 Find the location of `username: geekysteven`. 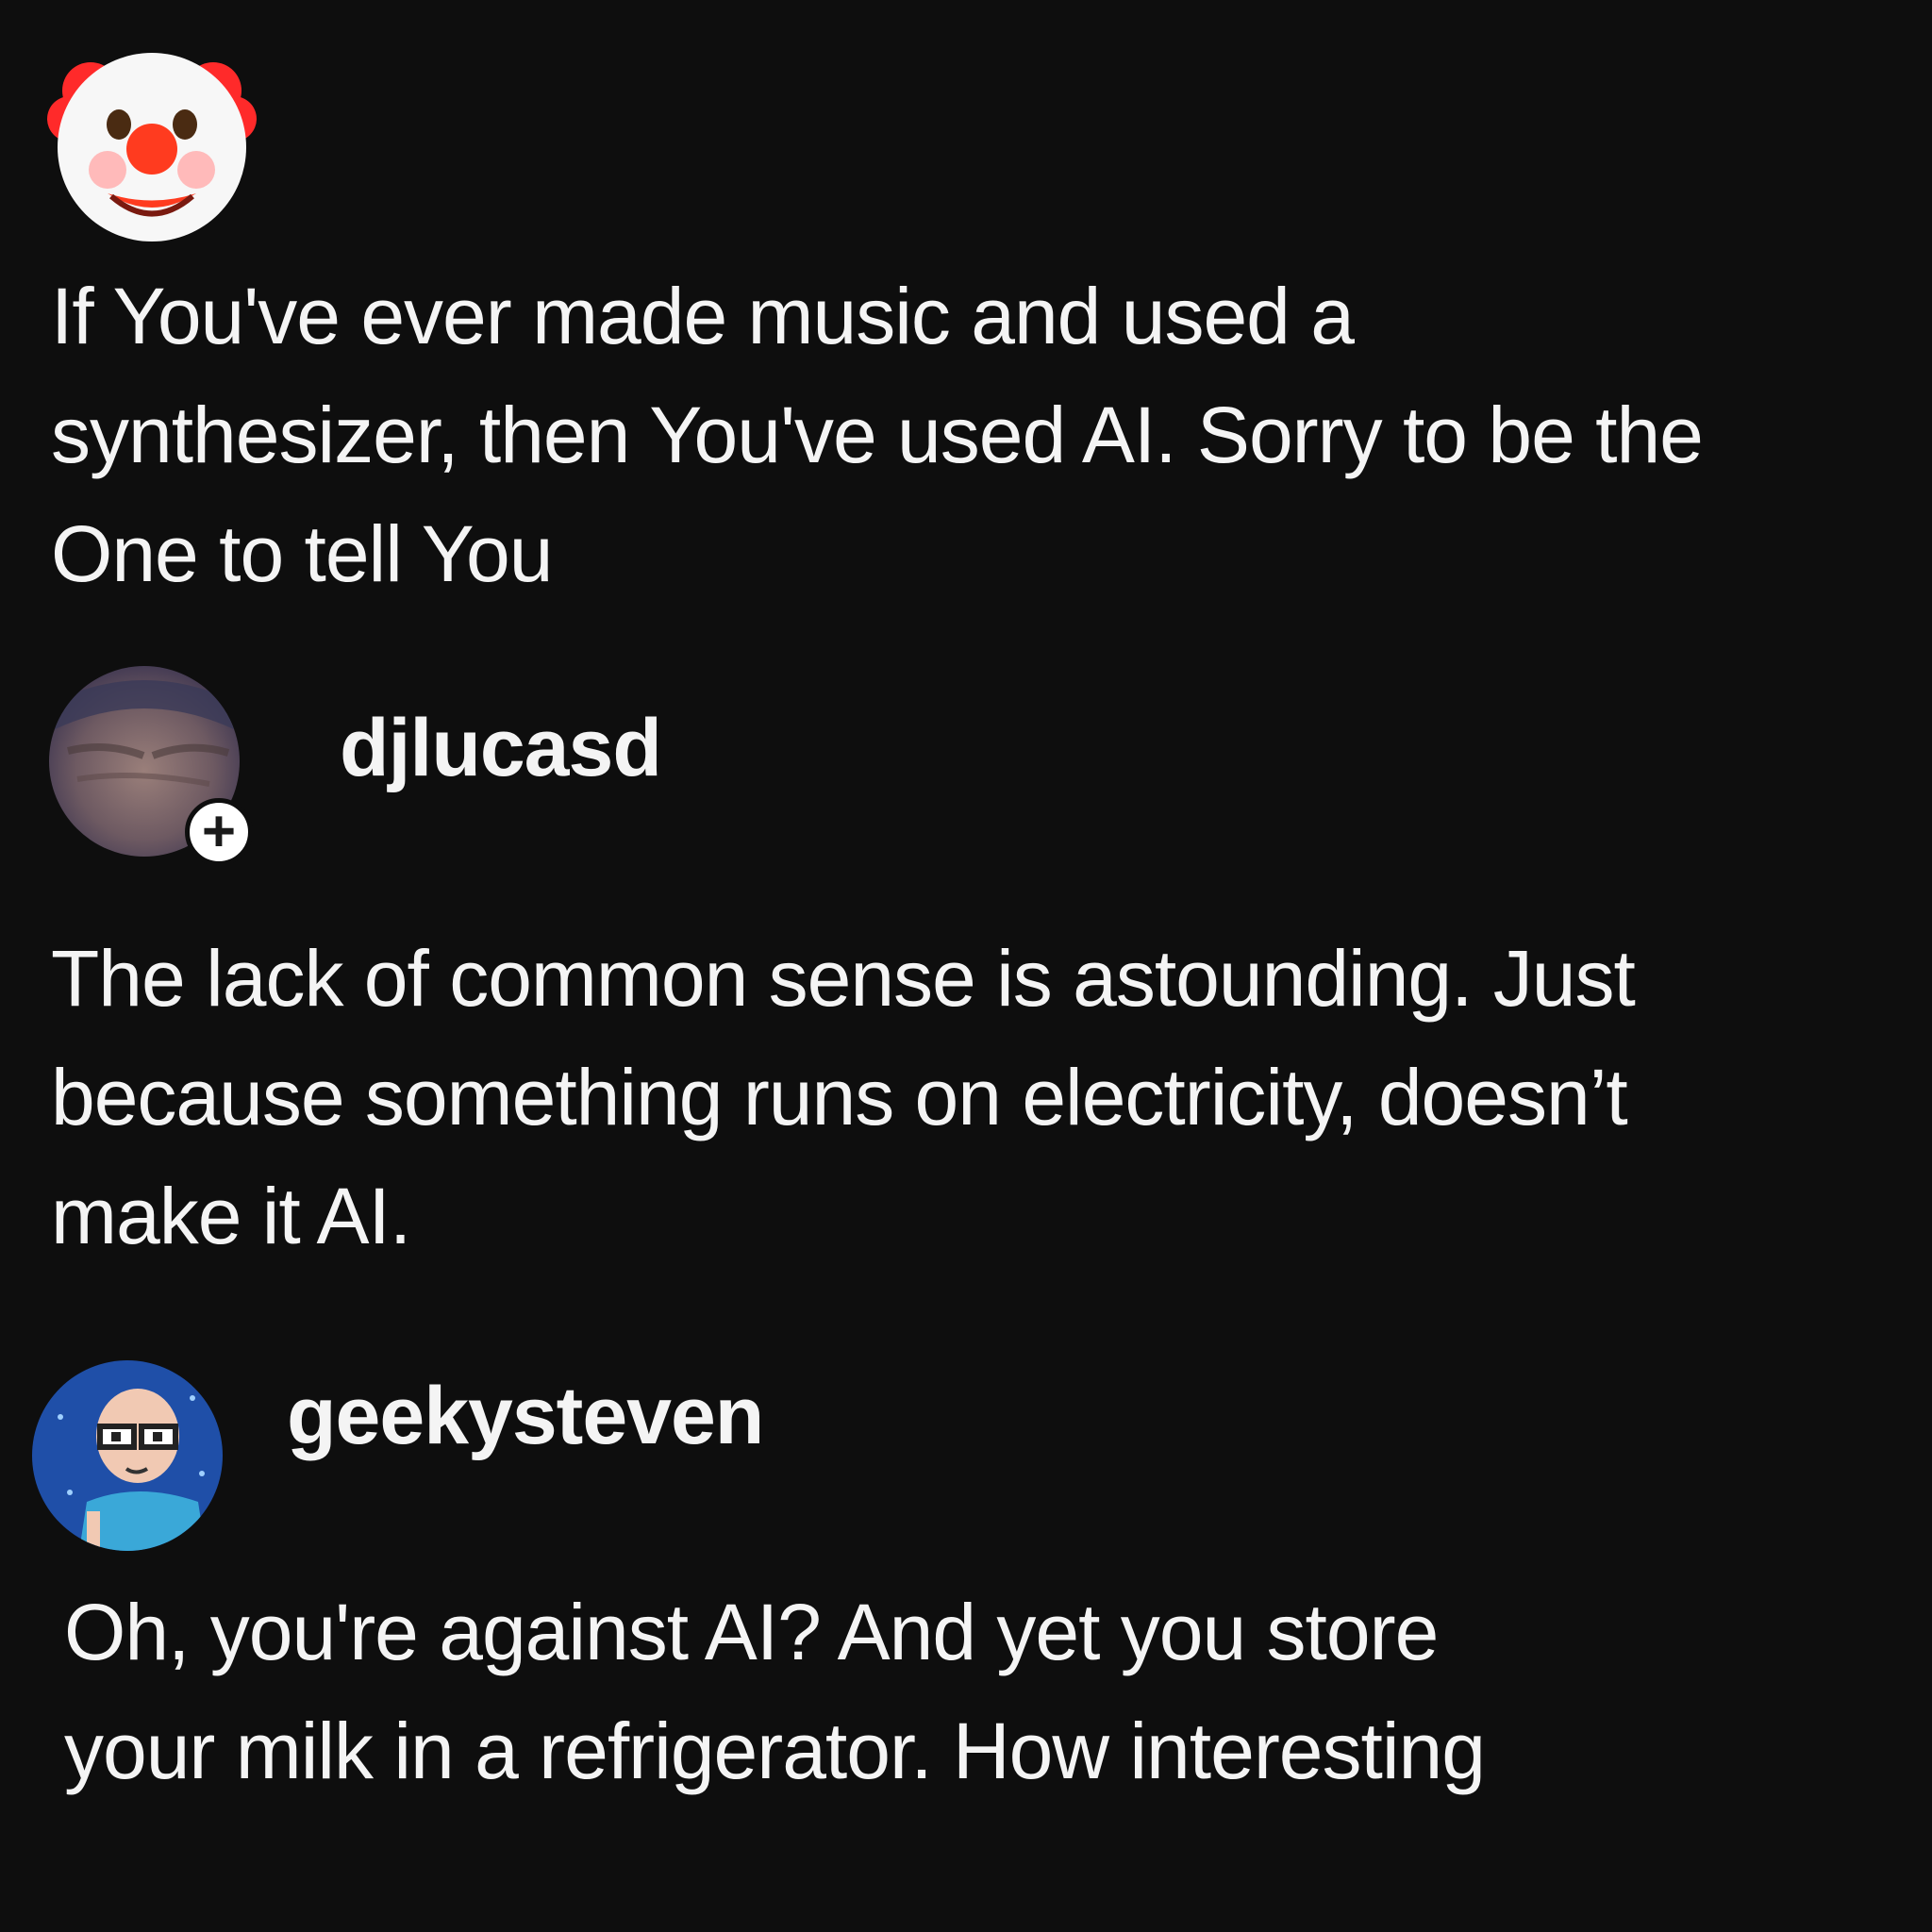

username: geekysteven is located at coordinates (525, 1417).